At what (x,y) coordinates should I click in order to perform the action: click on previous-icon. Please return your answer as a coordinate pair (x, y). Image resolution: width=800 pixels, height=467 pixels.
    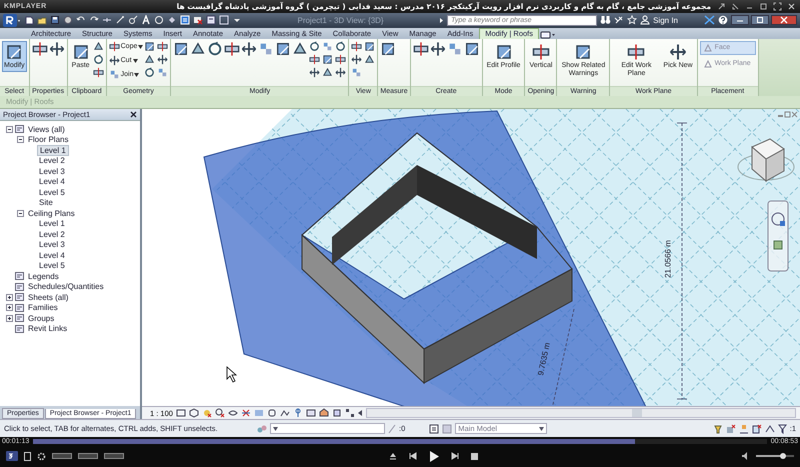
    Looking at the image, I should click on (412, 456).